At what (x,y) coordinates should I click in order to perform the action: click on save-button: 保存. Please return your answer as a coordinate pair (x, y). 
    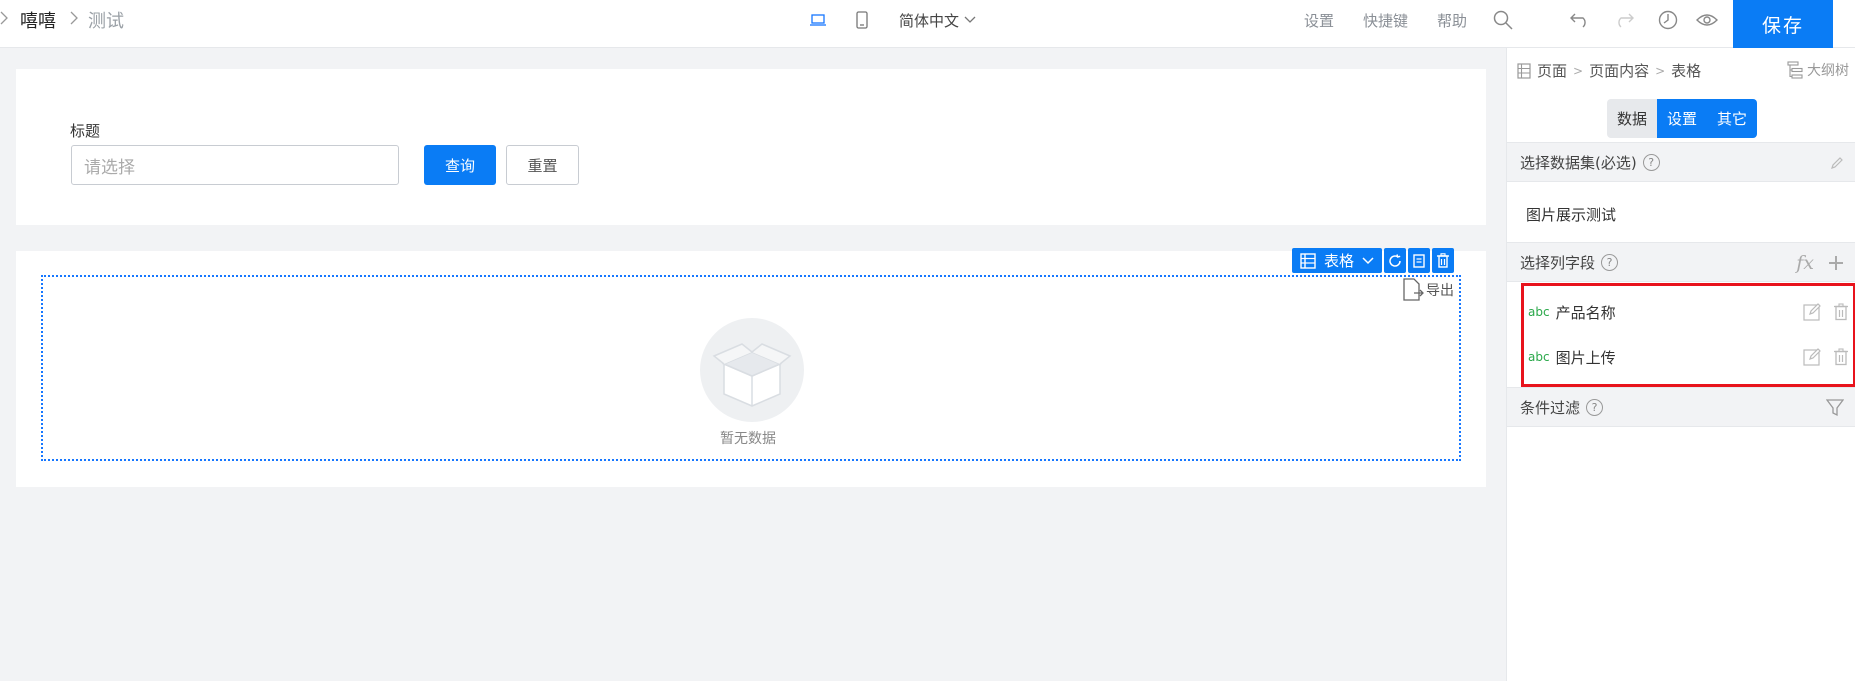
    Looking at the image, I should click on (1783, 24).